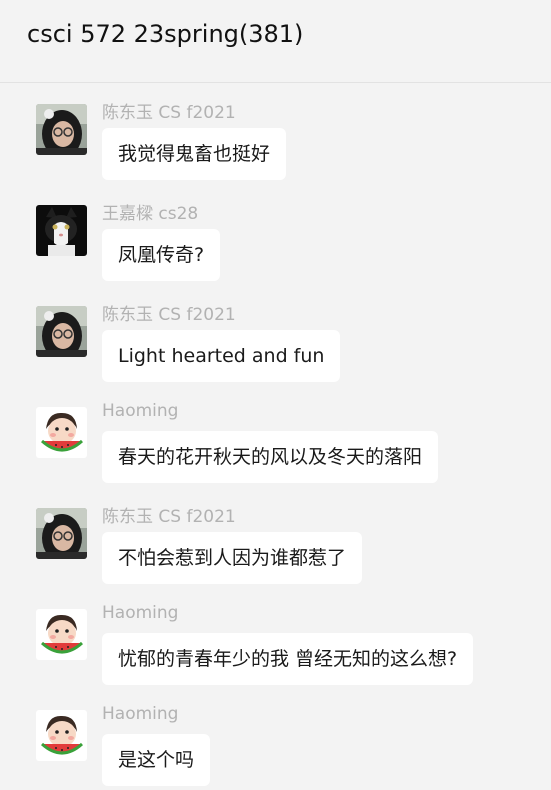 The height and width of the screenshot is (790, 551). I want to click on message-bubble: 凤凰传奇?, so click(161, 255).